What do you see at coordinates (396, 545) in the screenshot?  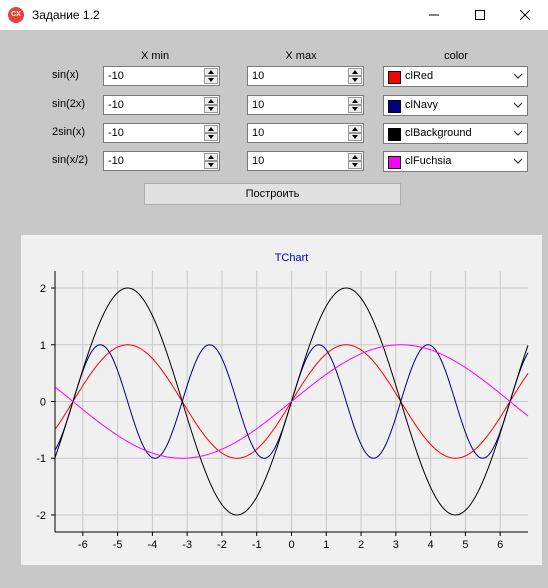 I see `x-tick-label: 3` at bounding box center [396, 545].